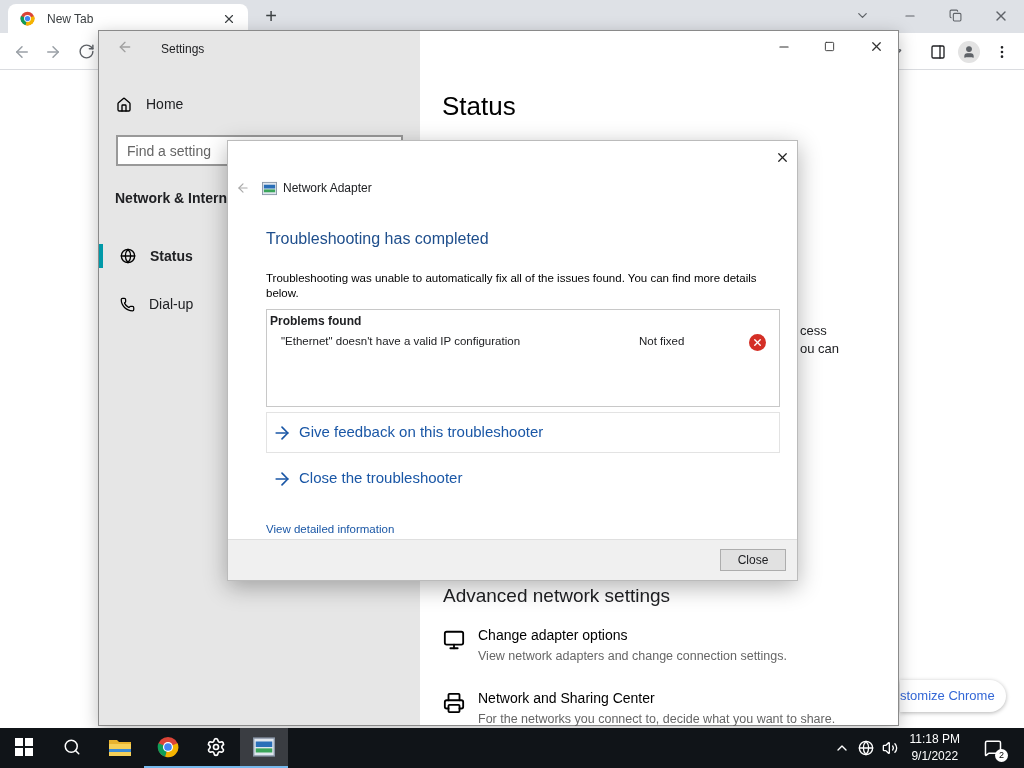  I want to click on notification-count: 2, so click(1001, 755).